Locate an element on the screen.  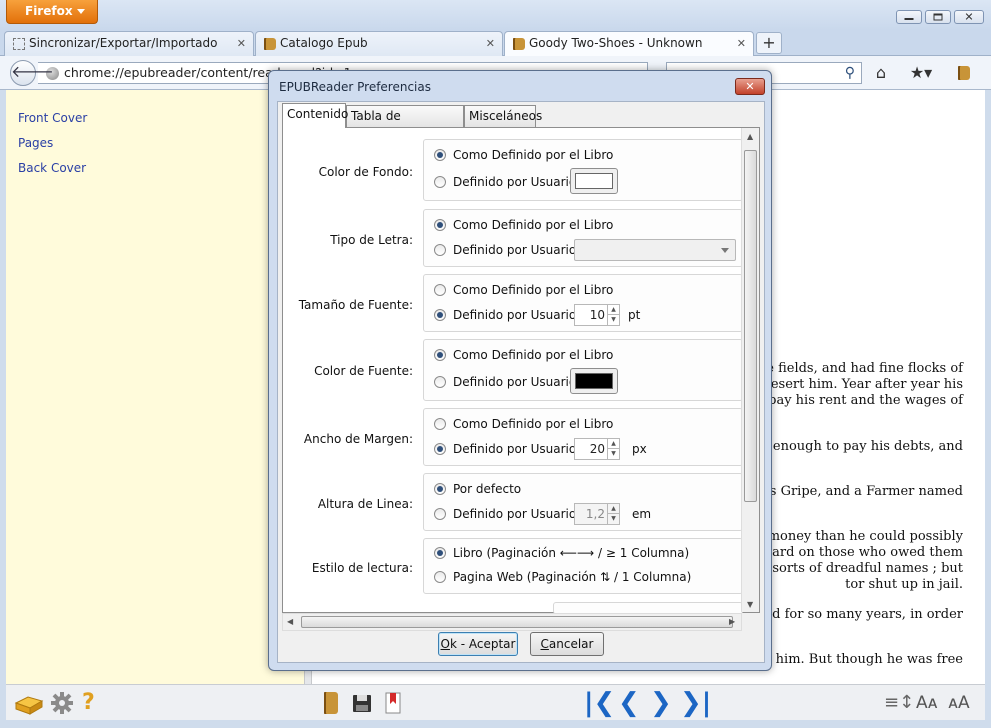
previous-page-icon: ❮ is located at coordinates (629, 703).